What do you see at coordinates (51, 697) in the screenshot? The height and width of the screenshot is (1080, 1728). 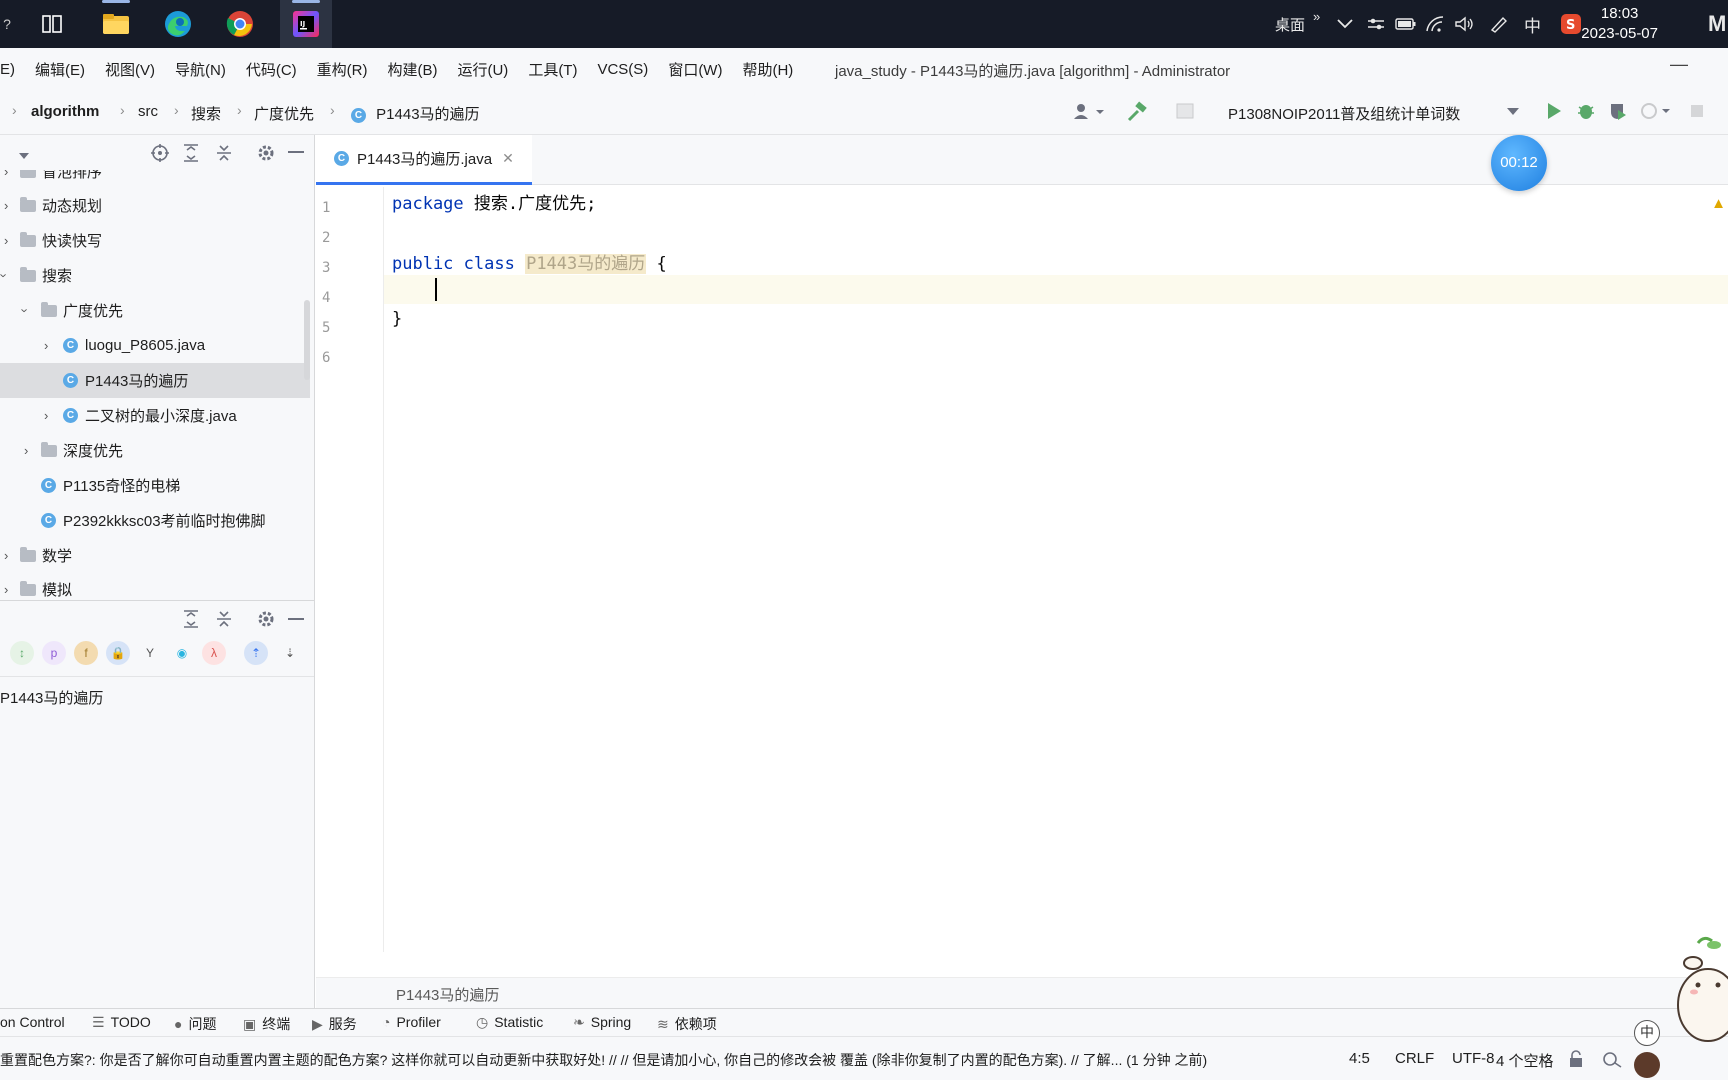 I see `structure-root-class: P1443马的遍历` at bounding box center [51, 697].